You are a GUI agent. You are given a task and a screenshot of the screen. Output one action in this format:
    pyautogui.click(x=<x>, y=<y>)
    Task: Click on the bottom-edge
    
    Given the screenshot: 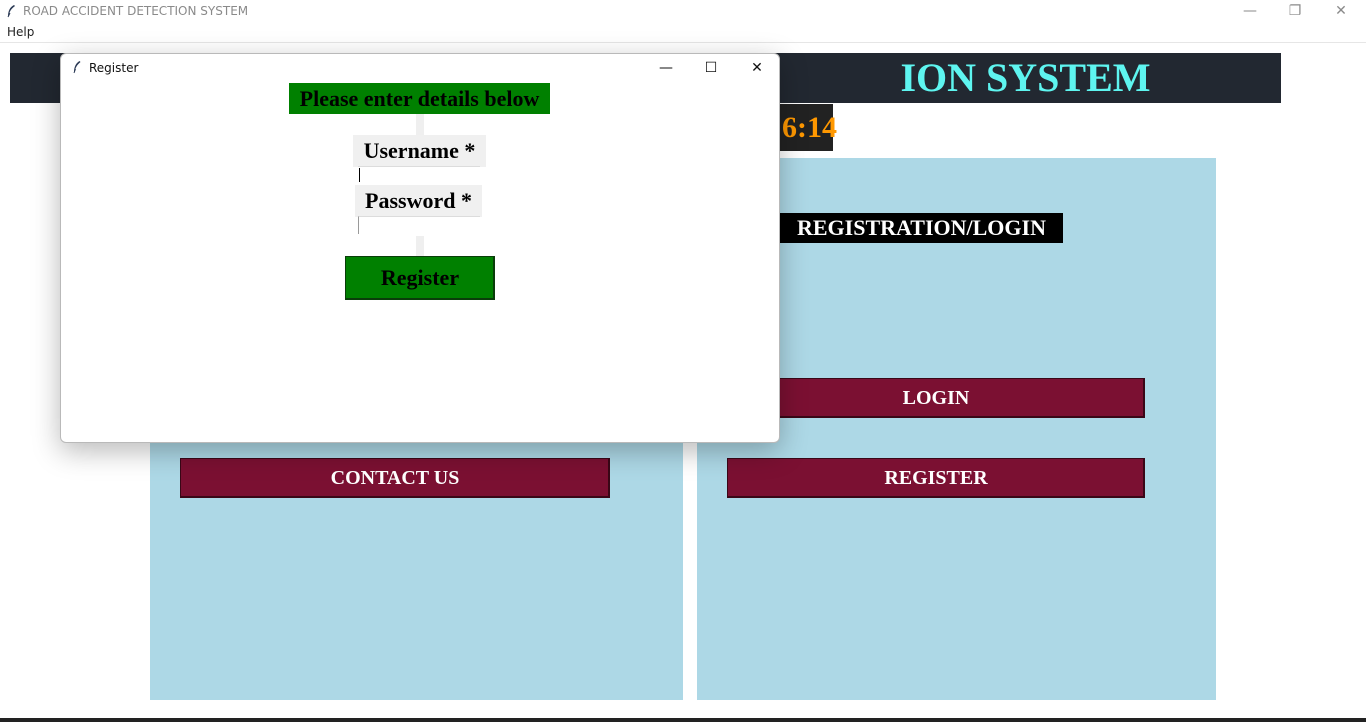 What is the action you would take?
    pyautogui.click(x=683, y=720)
    